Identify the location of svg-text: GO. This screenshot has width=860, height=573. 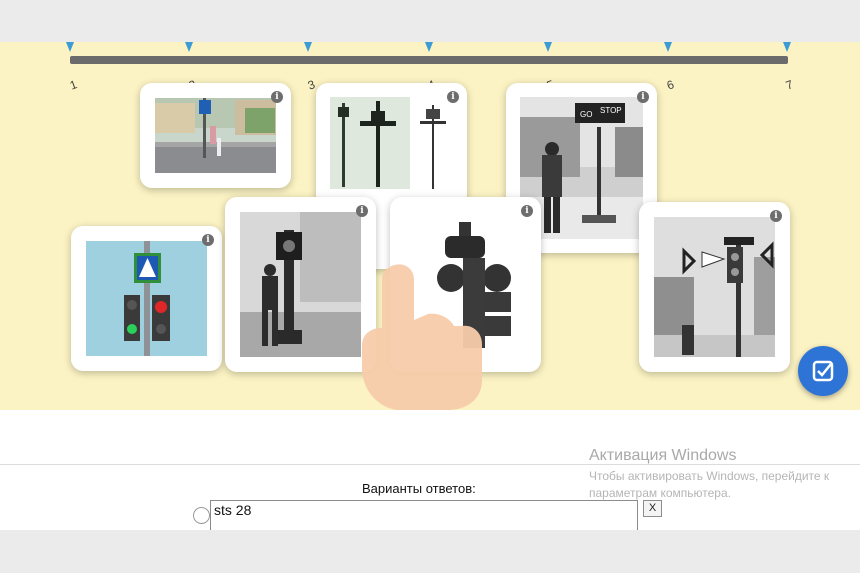
(586, 114).